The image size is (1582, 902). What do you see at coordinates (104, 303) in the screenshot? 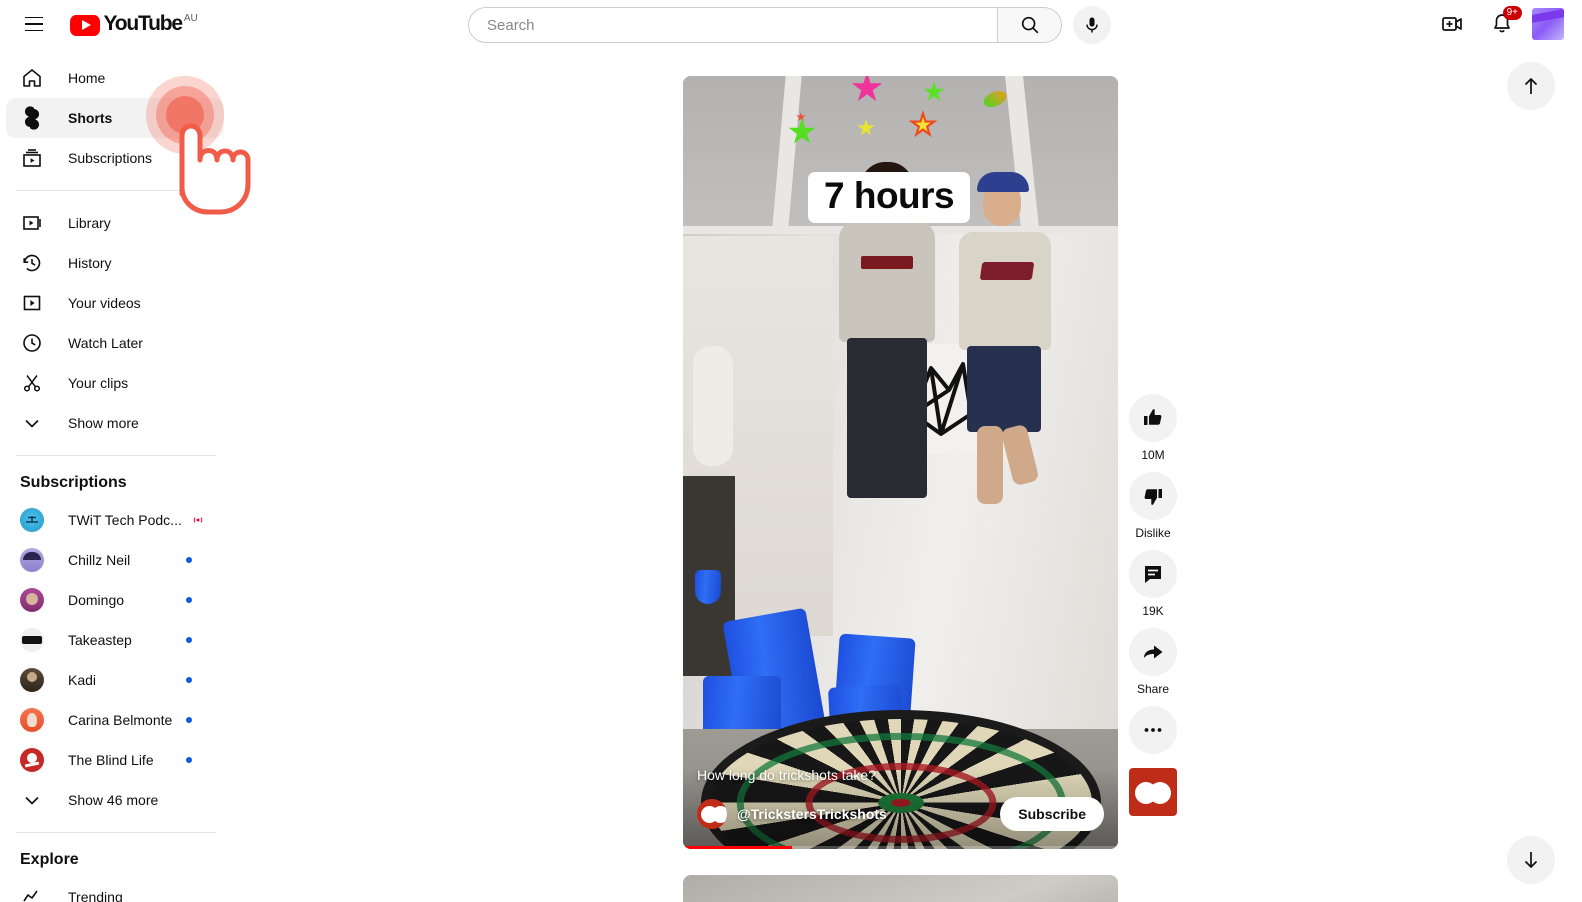
I see `sidebar-label: Your videos` at bounding box center [104, 303].